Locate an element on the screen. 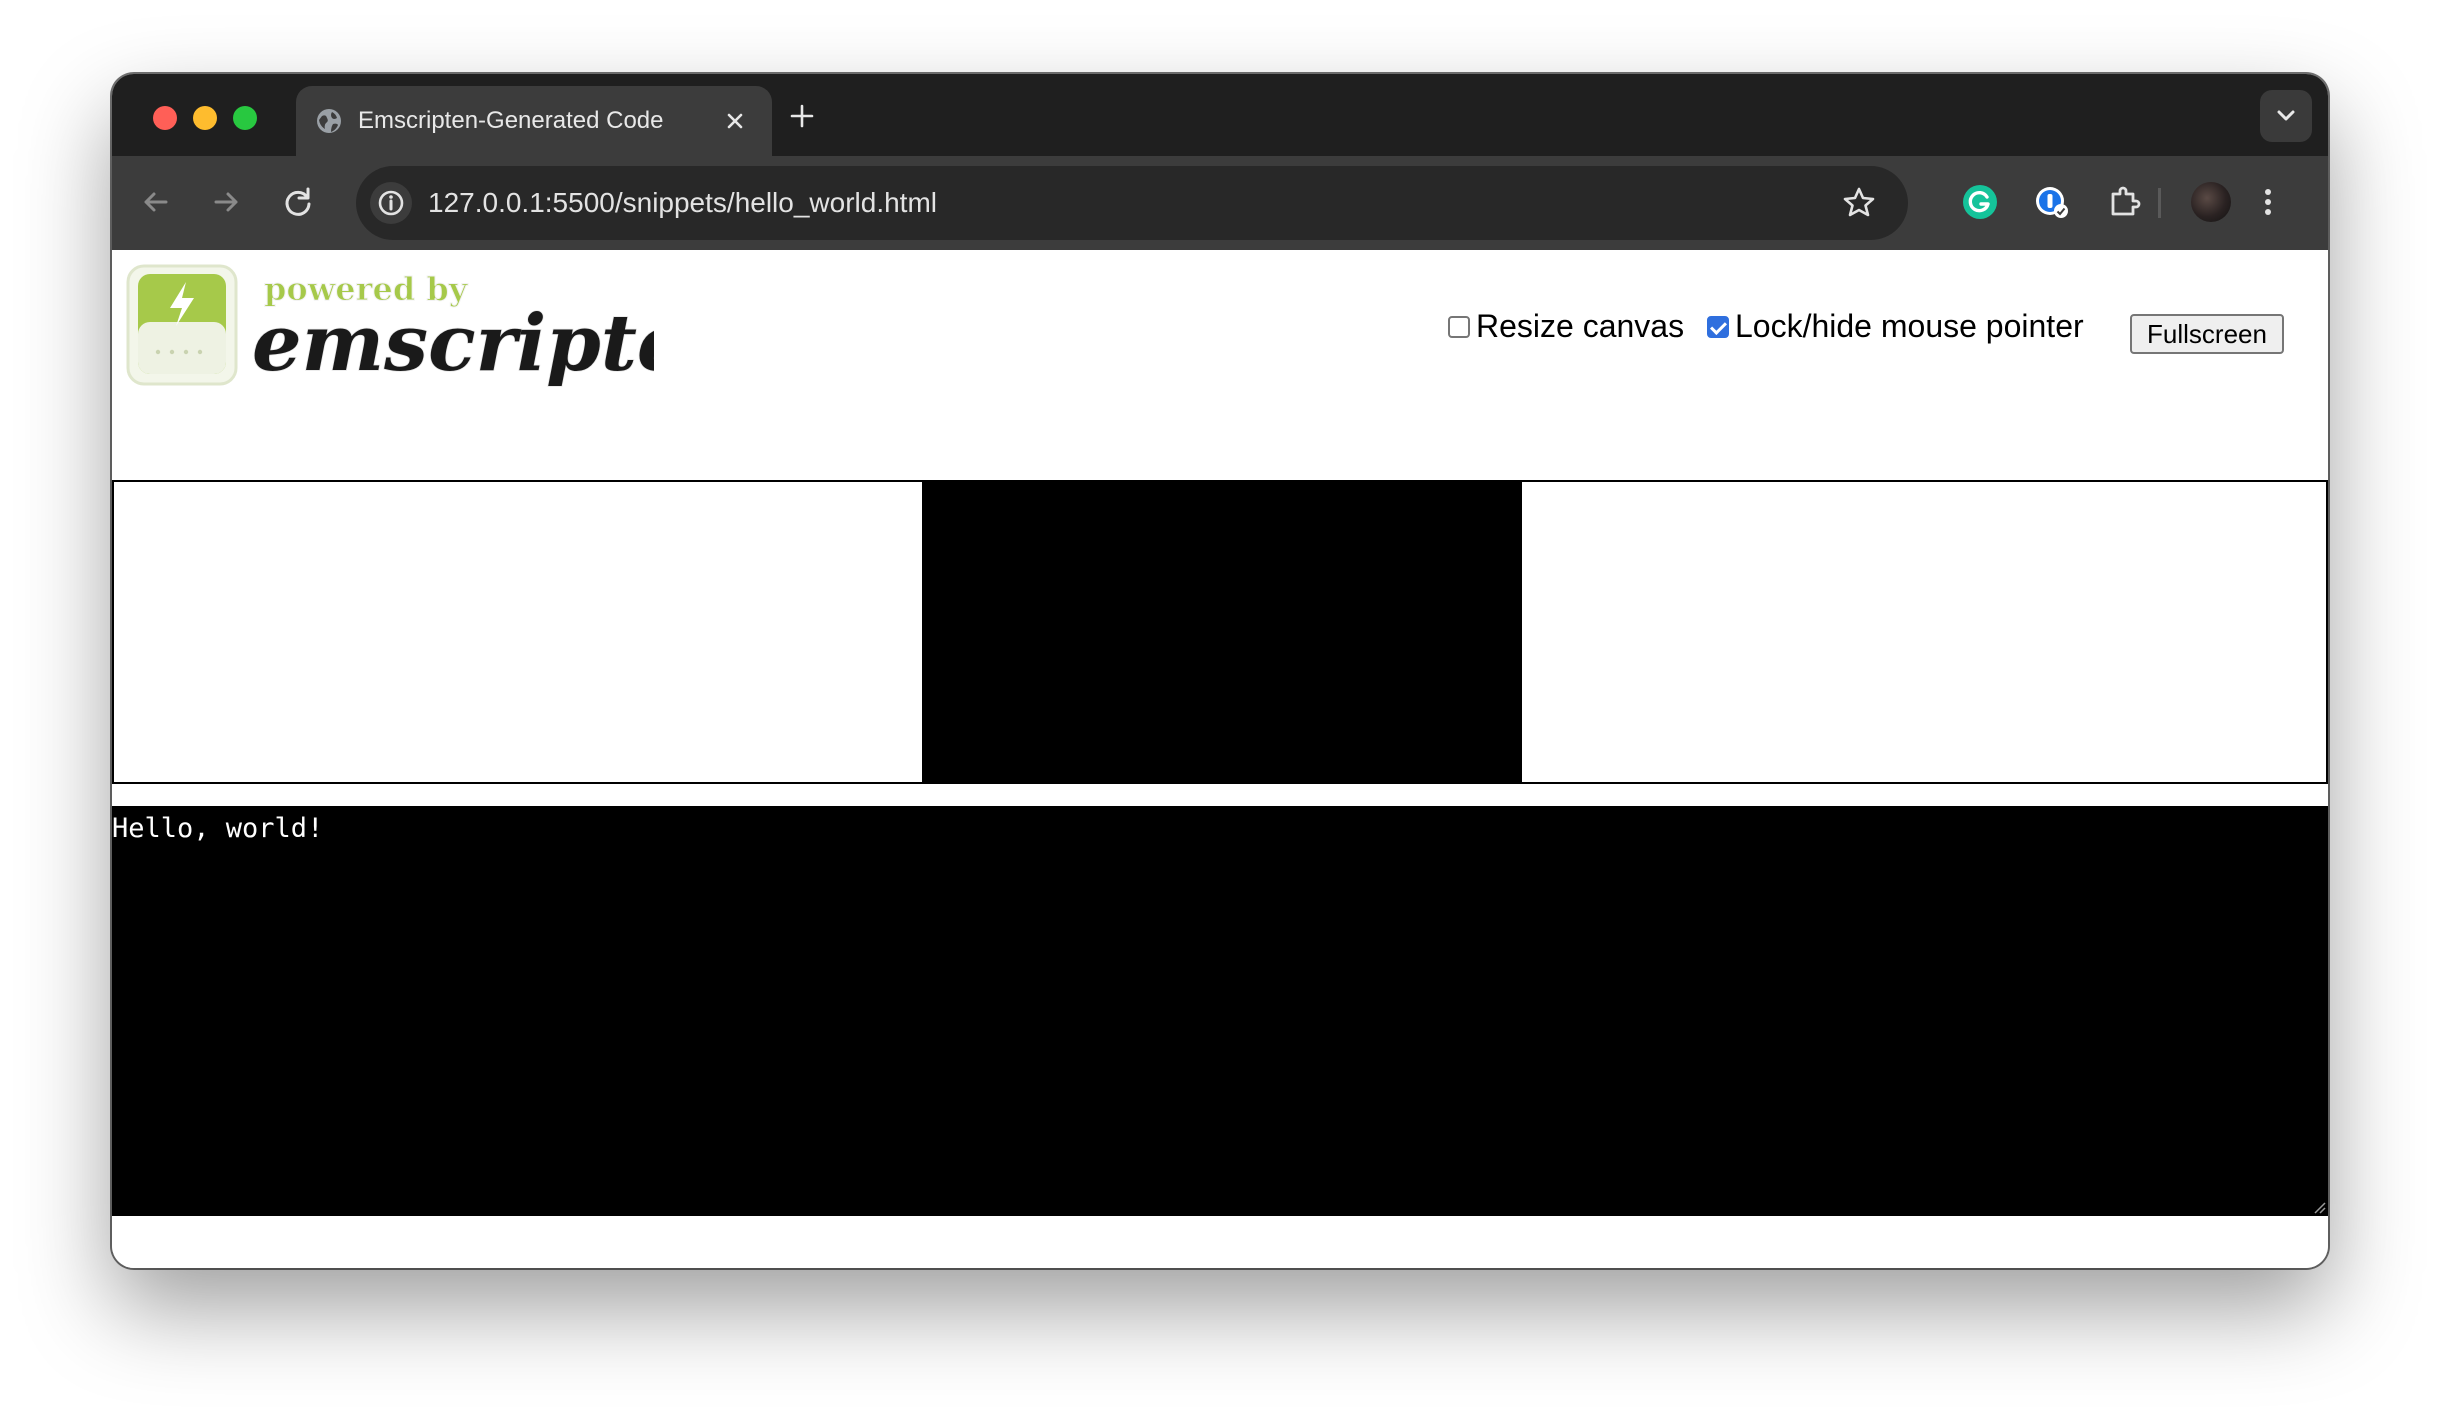 The width and height of the screenshot is (2440, 1416). output-text: Hello, world! is located at coordinates (218, 828).